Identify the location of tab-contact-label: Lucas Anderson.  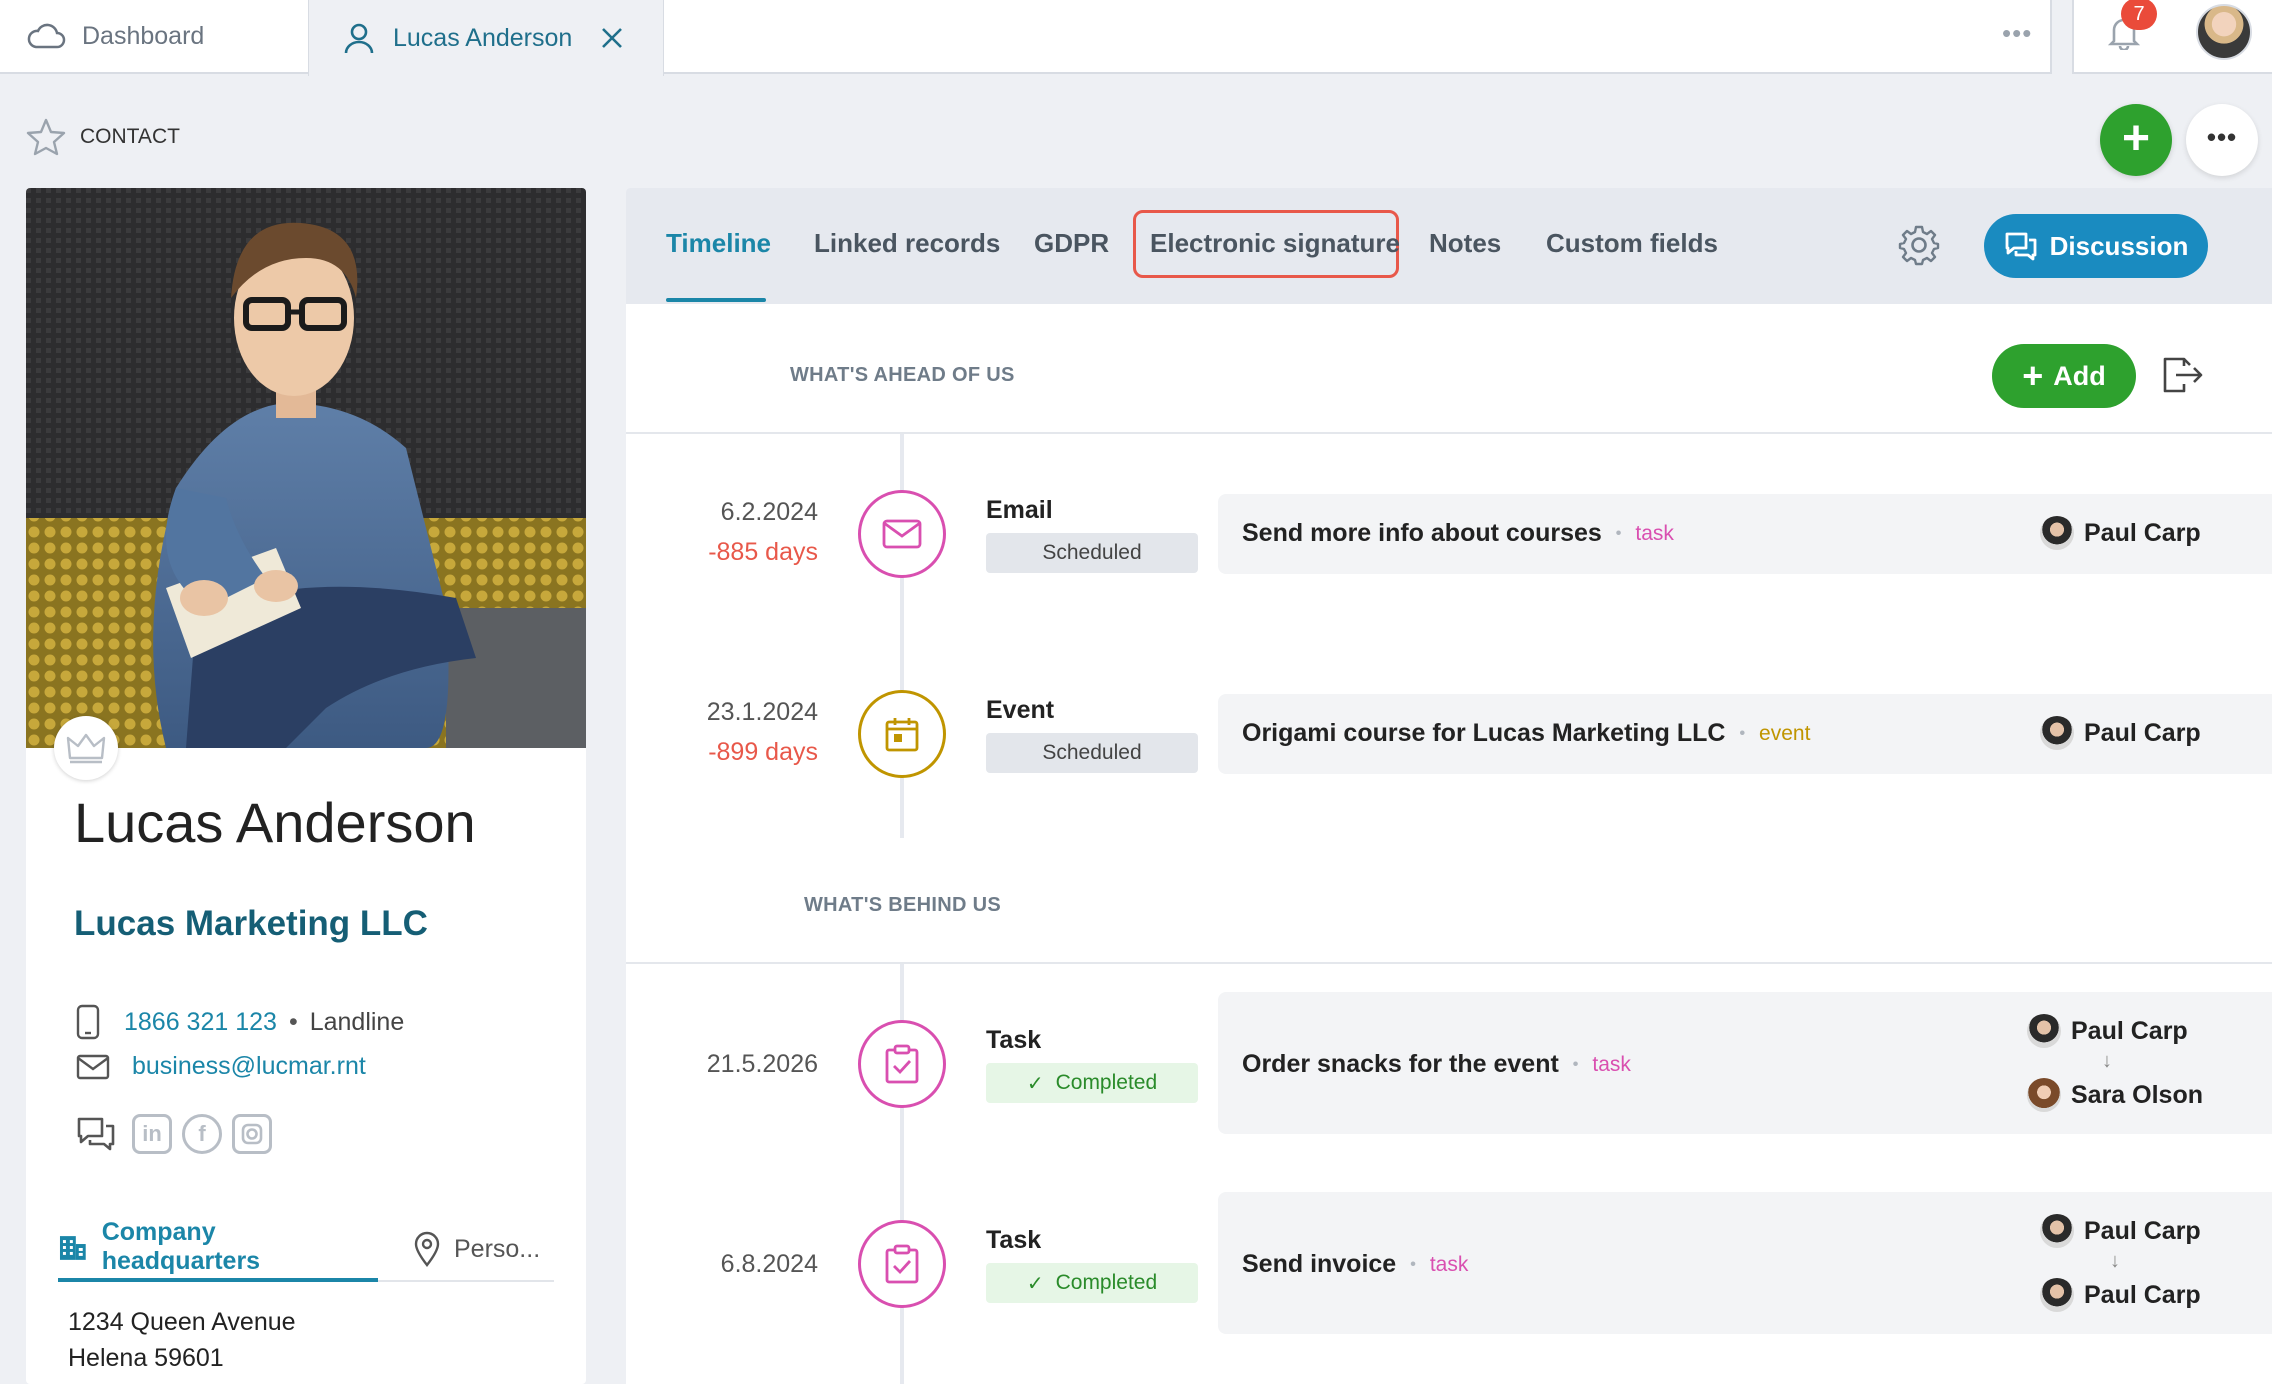
(483, 37).